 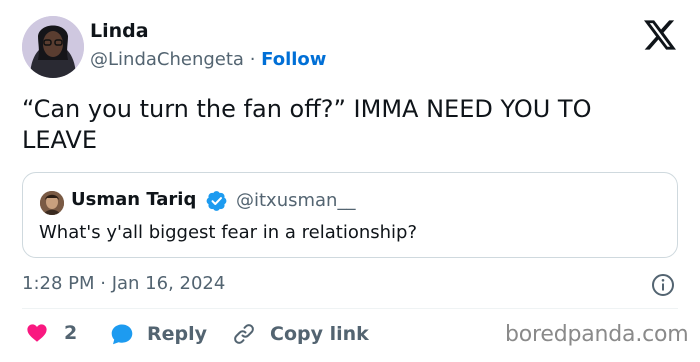 What do you see at coordinates (37, 333) in the screenshot?
I see `heart-icon` at bounding box center [37, 333].